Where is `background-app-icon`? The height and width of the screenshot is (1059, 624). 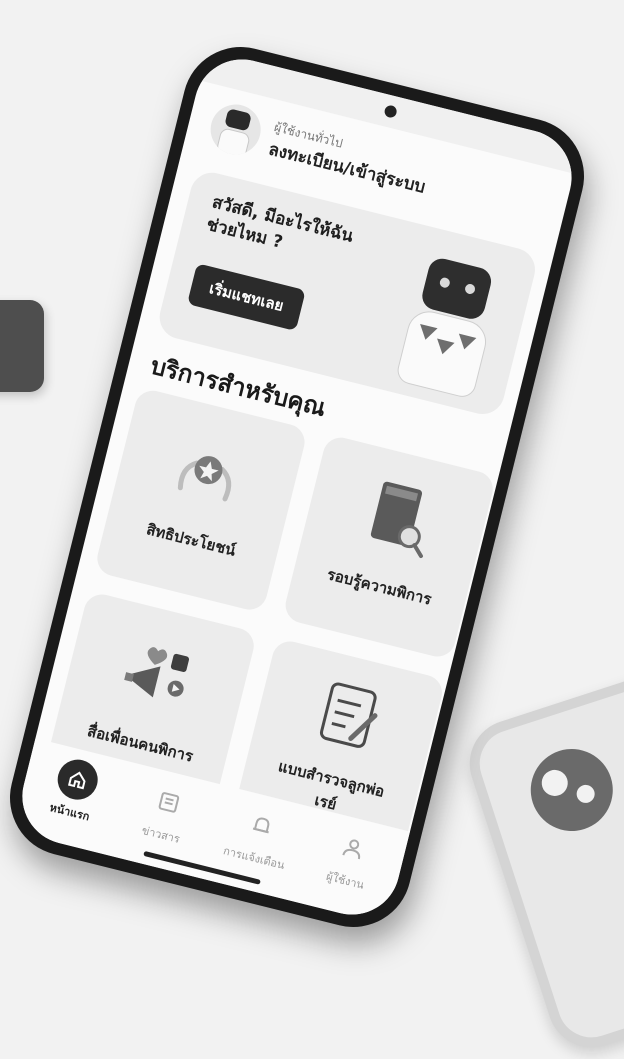
background-app-icon is located at coordinates (541, 860).